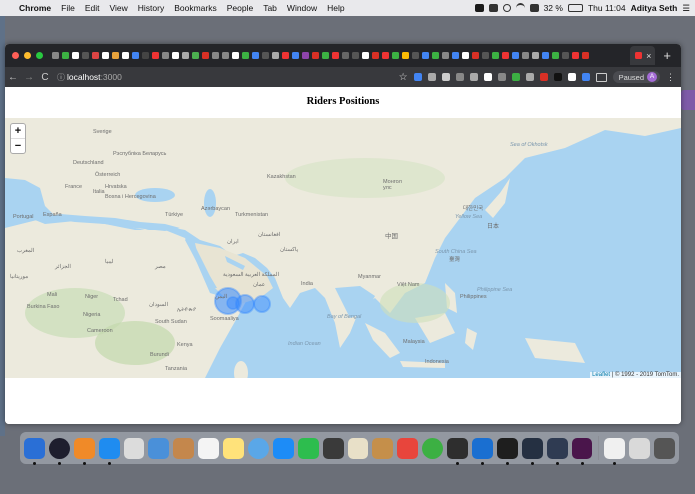 This screenshot has width=695, height=494. I want to click on menubar-user: Aditya Seth, so click(654, 8).